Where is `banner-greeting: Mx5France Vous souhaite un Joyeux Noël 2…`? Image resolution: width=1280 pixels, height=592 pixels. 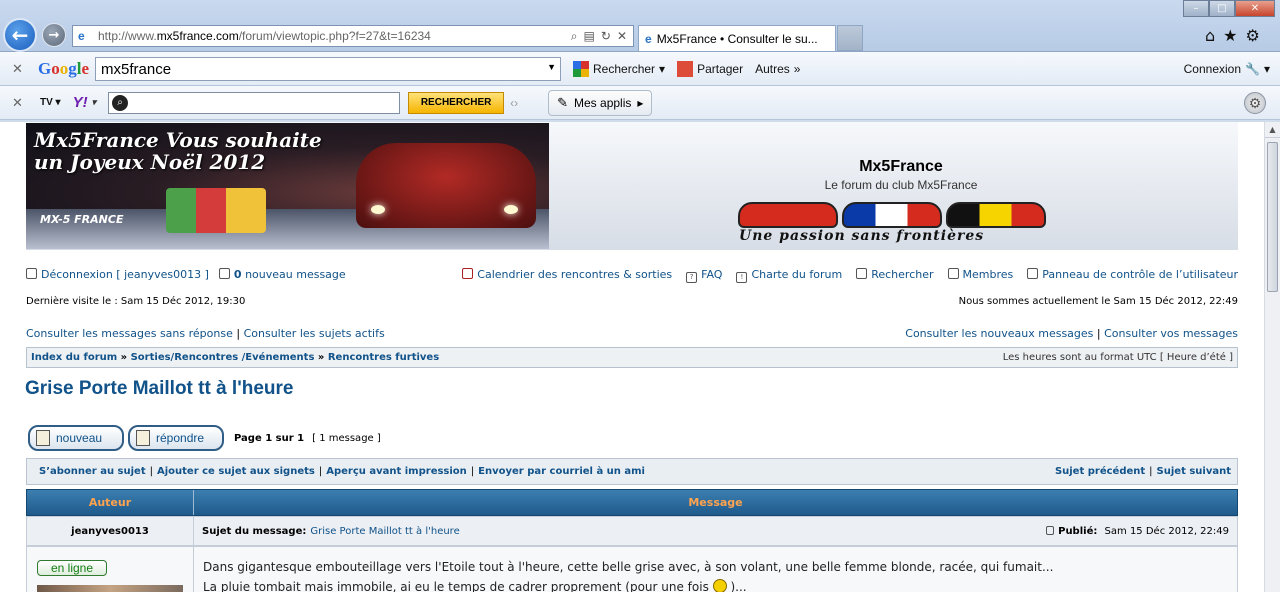
banner-greeting: Mx5France Vous souhaite un Joyeux Noël 2… is located at coordinates (178, 151).